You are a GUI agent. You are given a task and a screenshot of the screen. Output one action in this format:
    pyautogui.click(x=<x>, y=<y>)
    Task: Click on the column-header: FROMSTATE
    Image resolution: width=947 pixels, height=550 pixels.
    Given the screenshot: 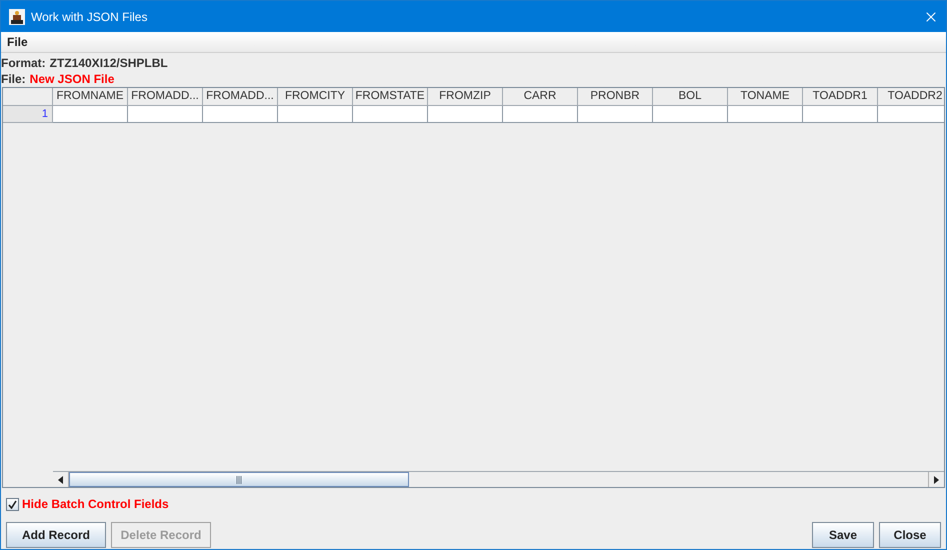 What is the action you would take?
    pyautogui.click(x=390, y=97)
    